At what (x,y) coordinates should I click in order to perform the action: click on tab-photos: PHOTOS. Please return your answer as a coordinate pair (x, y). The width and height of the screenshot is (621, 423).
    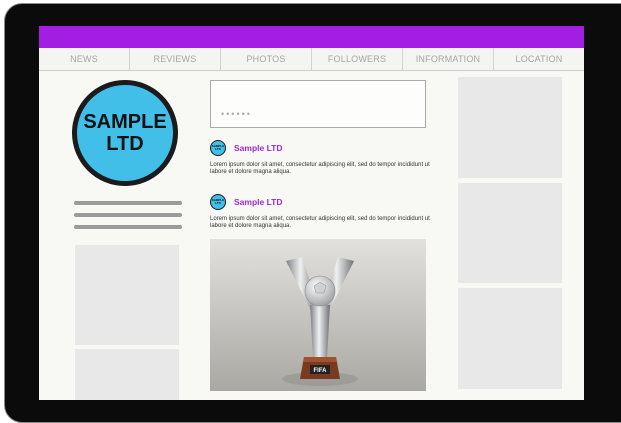
    Looking at the image, I should click on (266, 59).